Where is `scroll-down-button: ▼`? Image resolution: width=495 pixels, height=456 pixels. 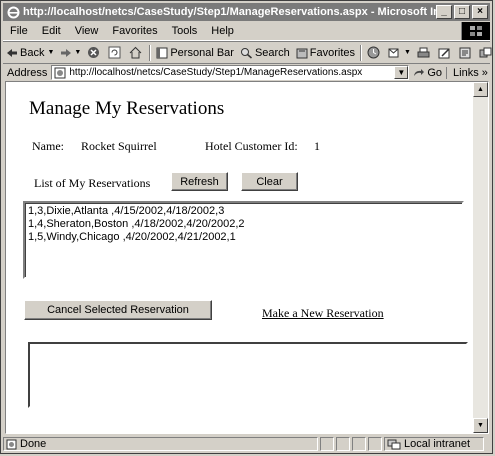 scroll-down-button: ▼ is located at coordinates (480, 425).